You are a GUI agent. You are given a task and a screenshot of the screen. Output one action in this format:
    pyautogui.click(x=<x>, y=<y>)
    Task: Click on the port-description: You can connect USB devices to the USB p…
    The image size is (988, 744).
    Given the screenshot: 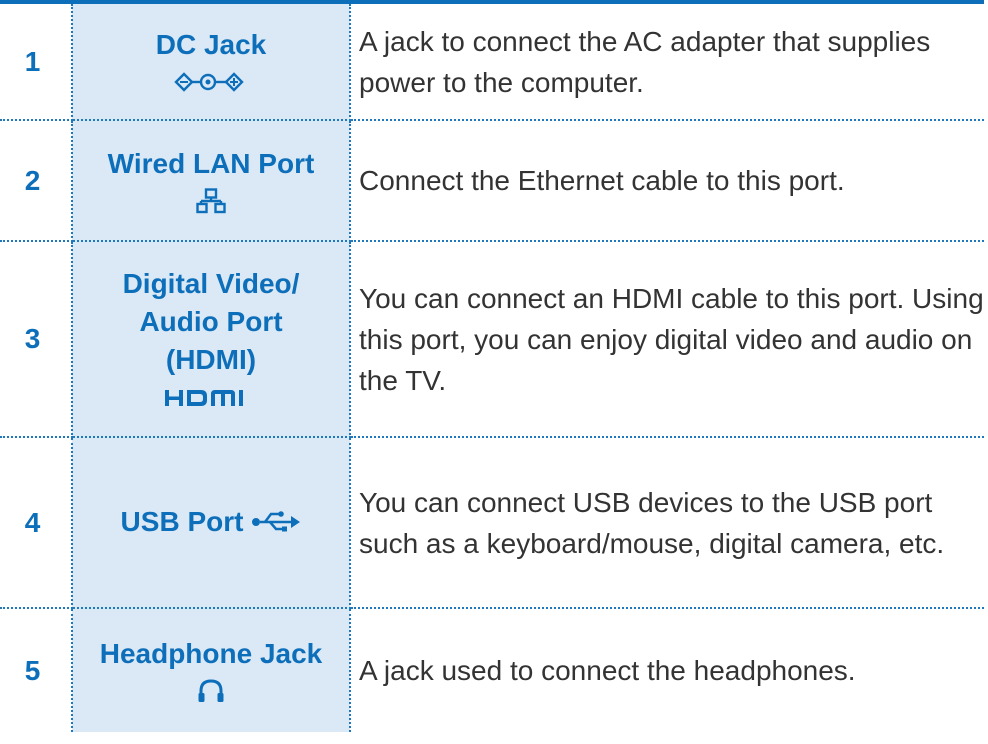 What is the action you would take?
    pyautogui.click(x=667, y=523)
    